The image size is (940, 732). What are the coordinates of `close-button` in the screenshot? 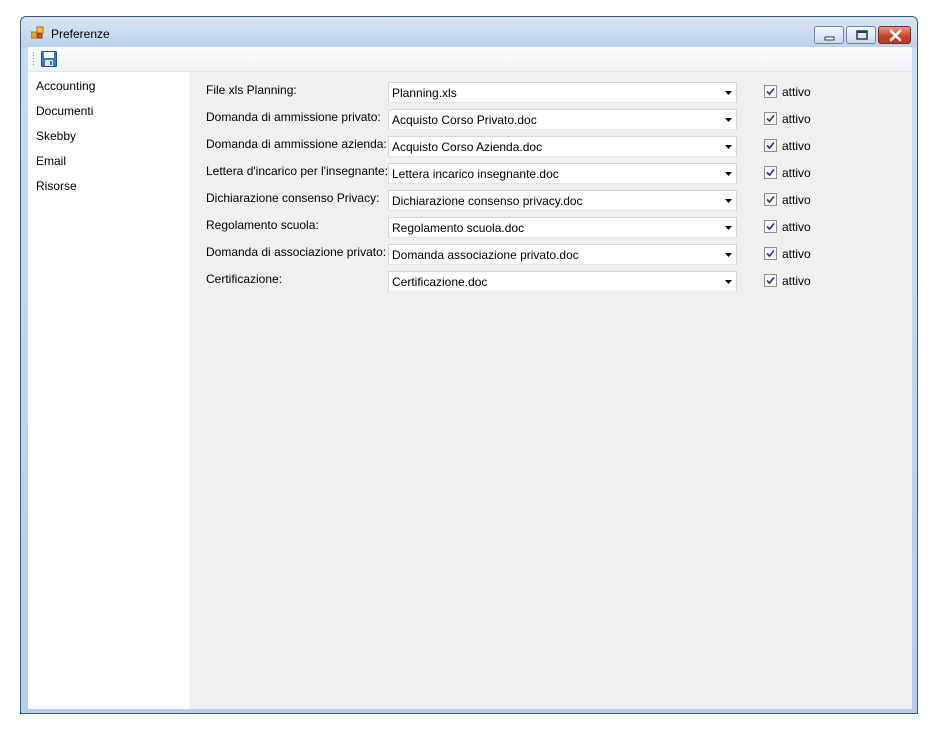 It's located at (894, 35).